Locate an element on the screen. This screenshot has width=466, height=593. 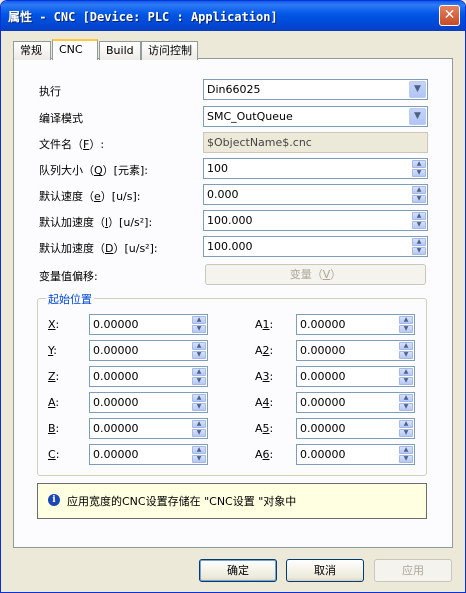
default-decel-stepper: 100.000 ▲ ▼ is located at coordinates (315, 246).